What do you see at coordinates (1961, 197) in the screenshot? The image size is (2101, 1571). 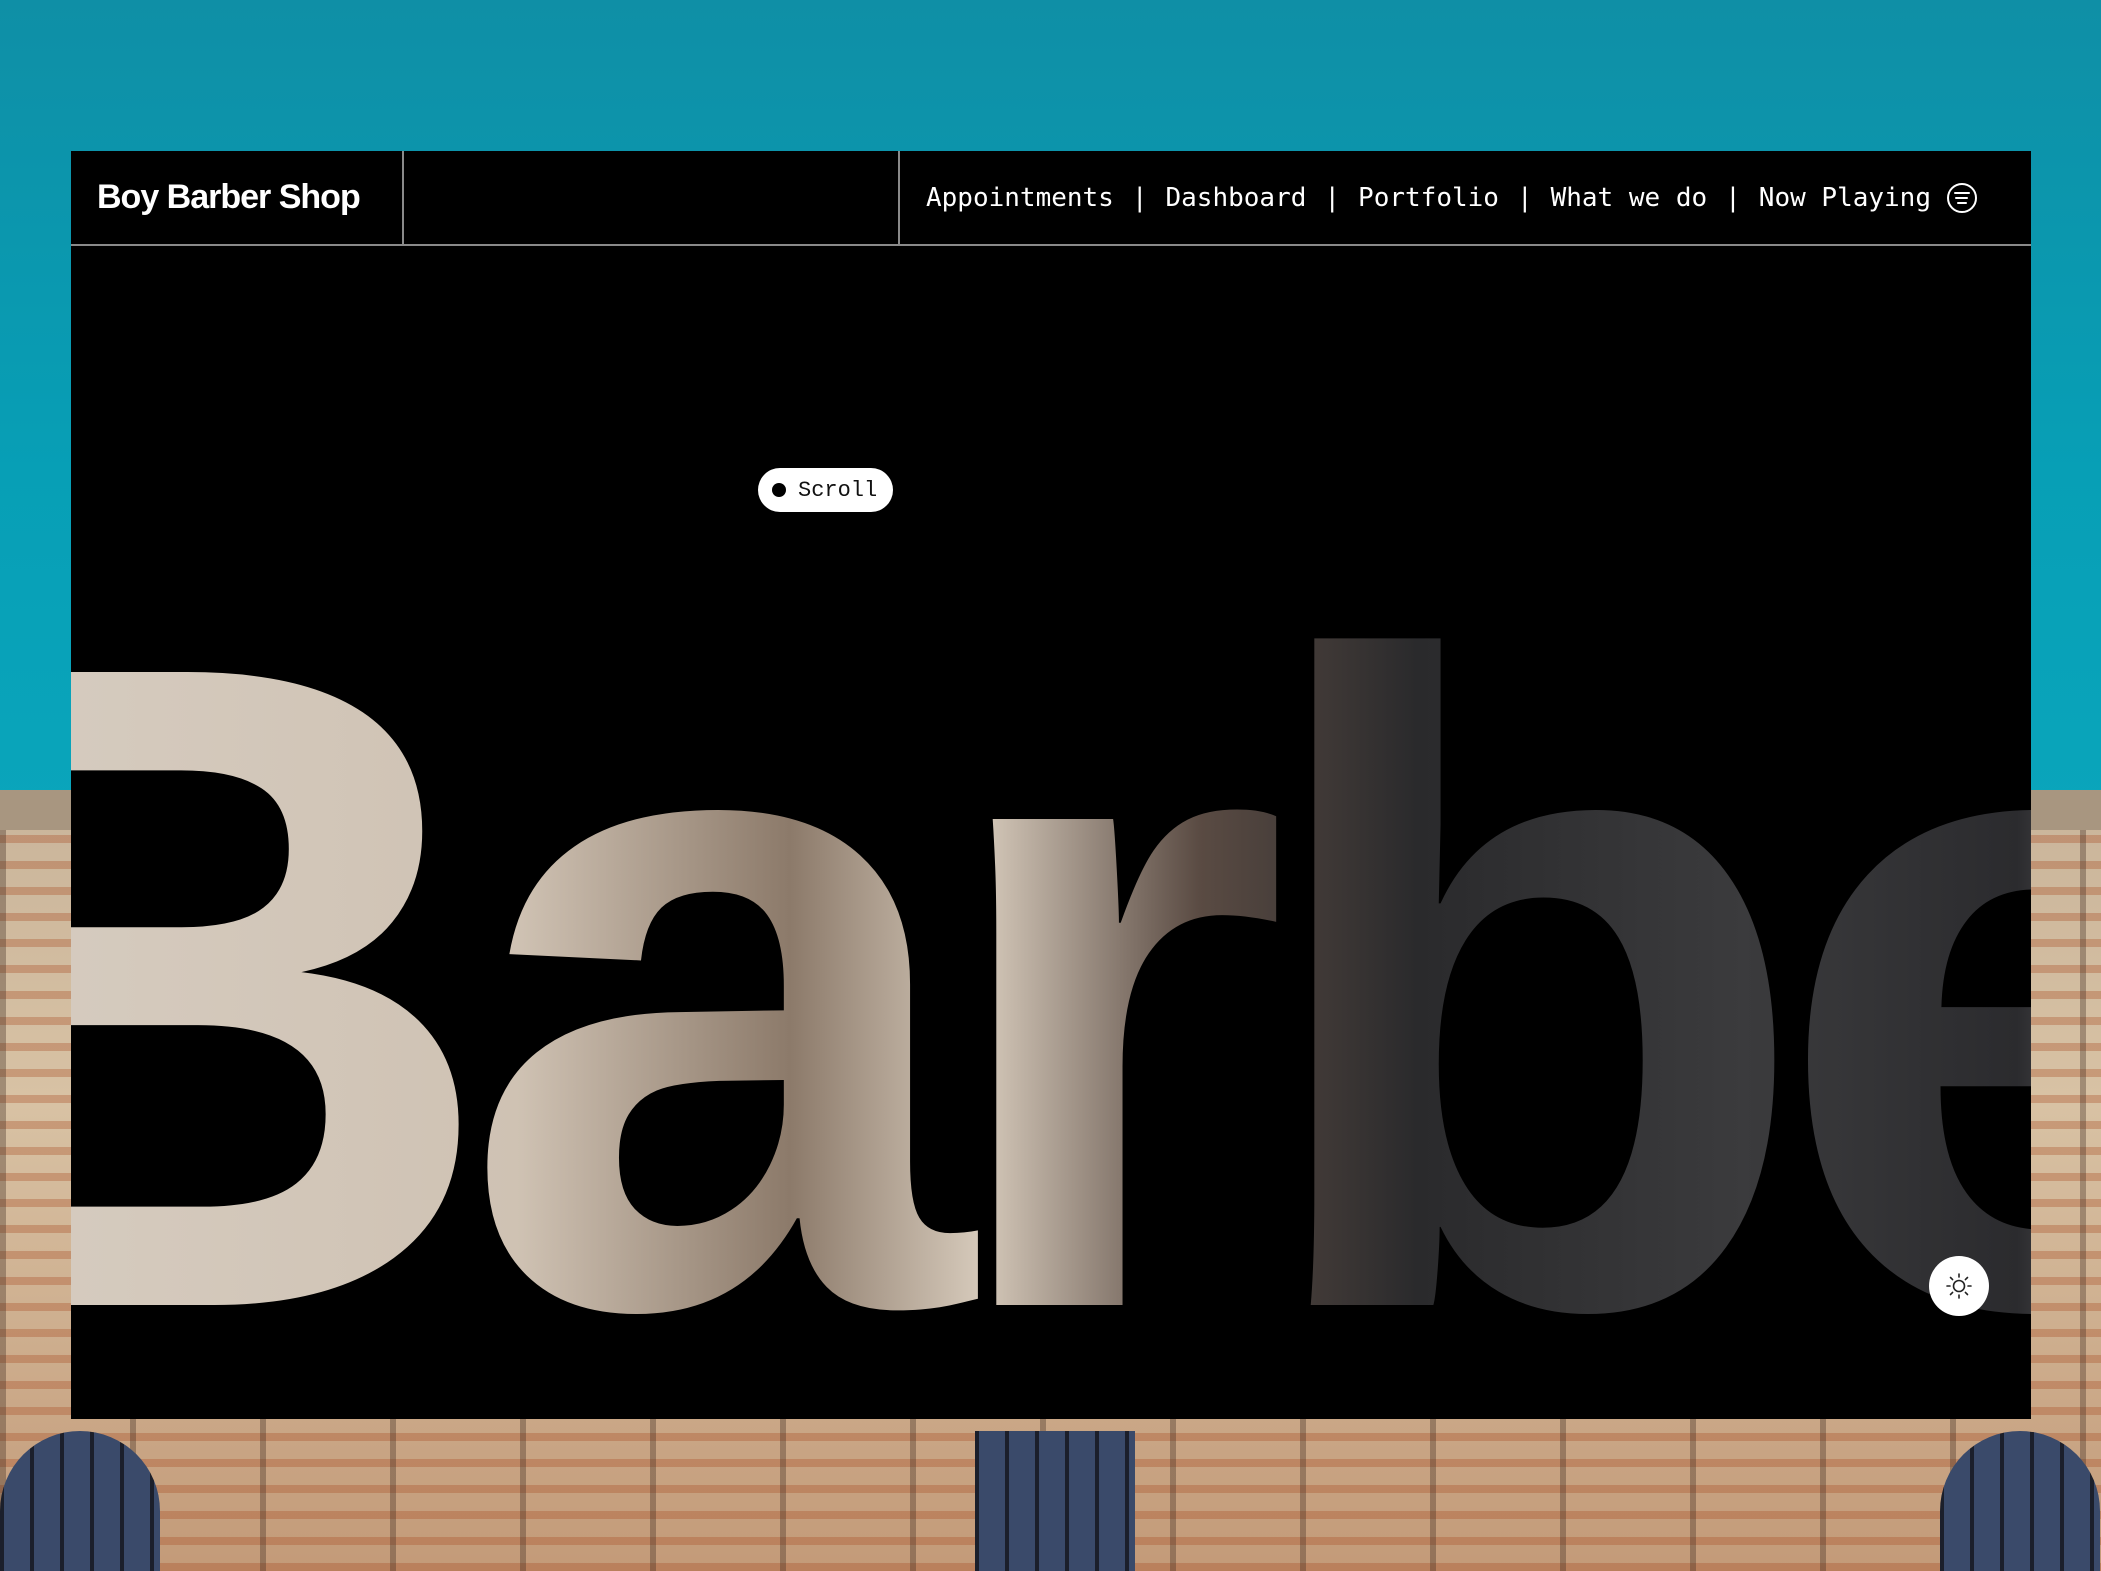 I see `spotify-icon` at bounding box center [1961, 197].